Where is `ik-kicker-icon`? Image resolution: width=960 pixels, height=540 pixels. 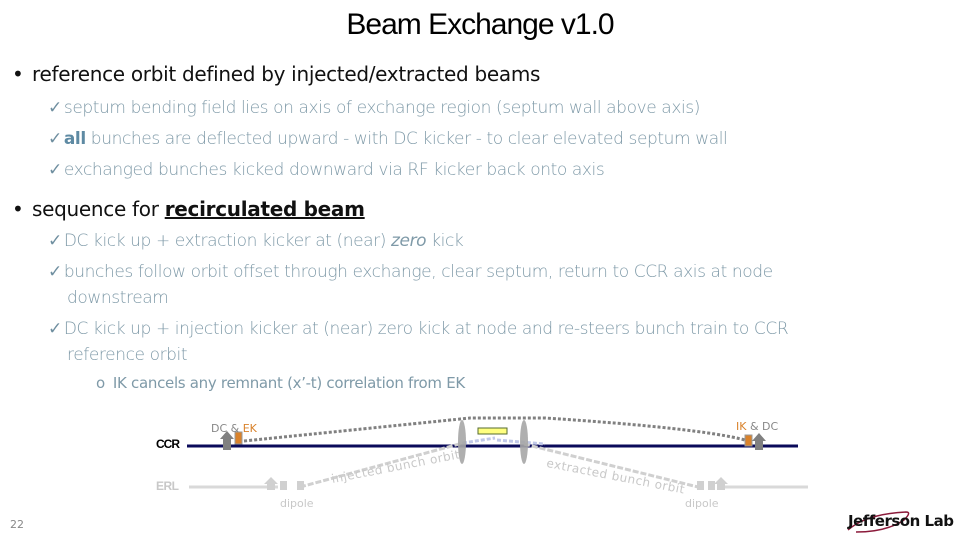 ik-kicker-icon is located at coordinates (748, 440).